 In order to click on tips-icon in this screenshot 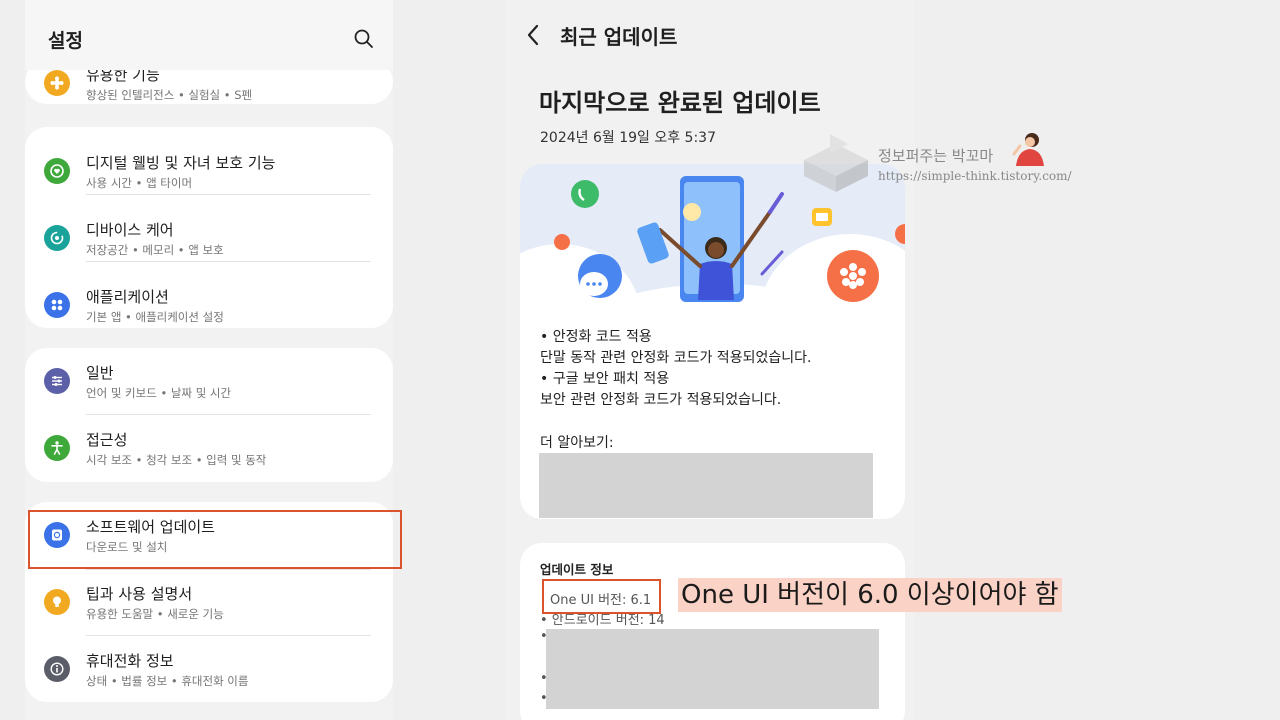, I will do `click(57, 602)`.